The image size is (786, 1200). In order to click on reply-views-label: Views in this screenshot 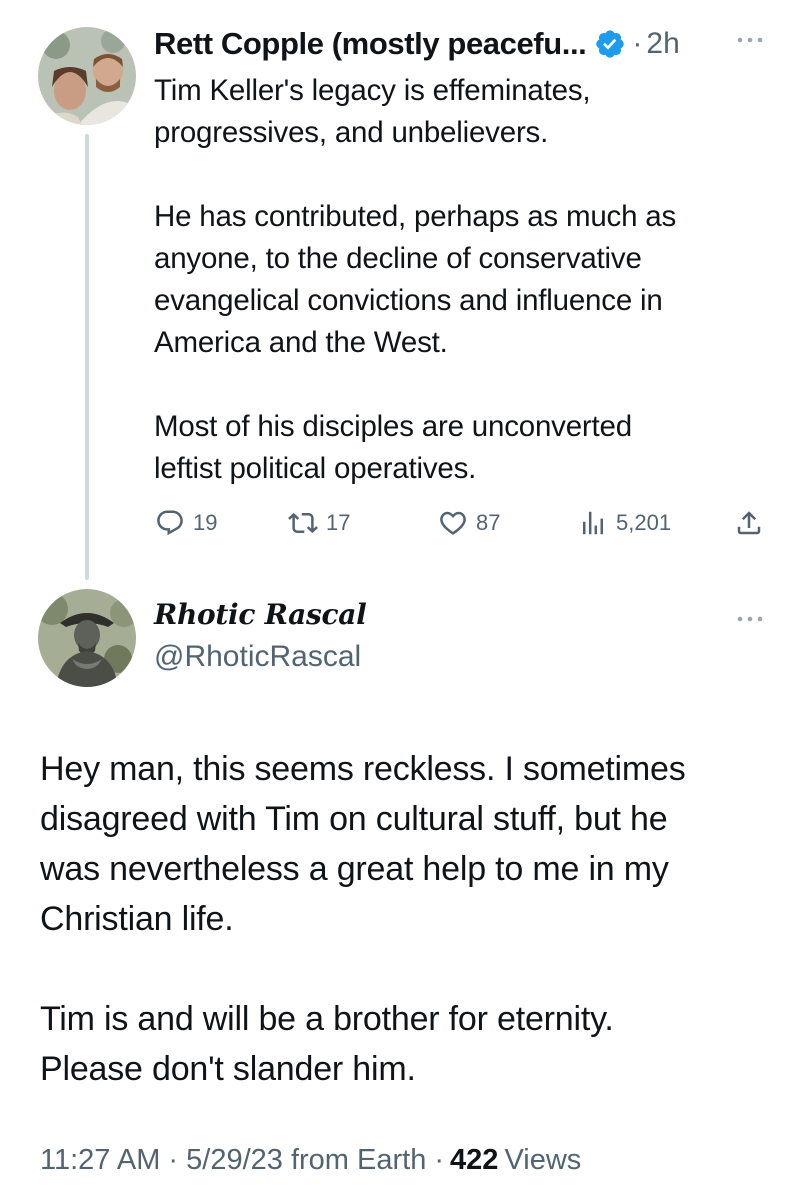, I will do `click(543, 1159)`.